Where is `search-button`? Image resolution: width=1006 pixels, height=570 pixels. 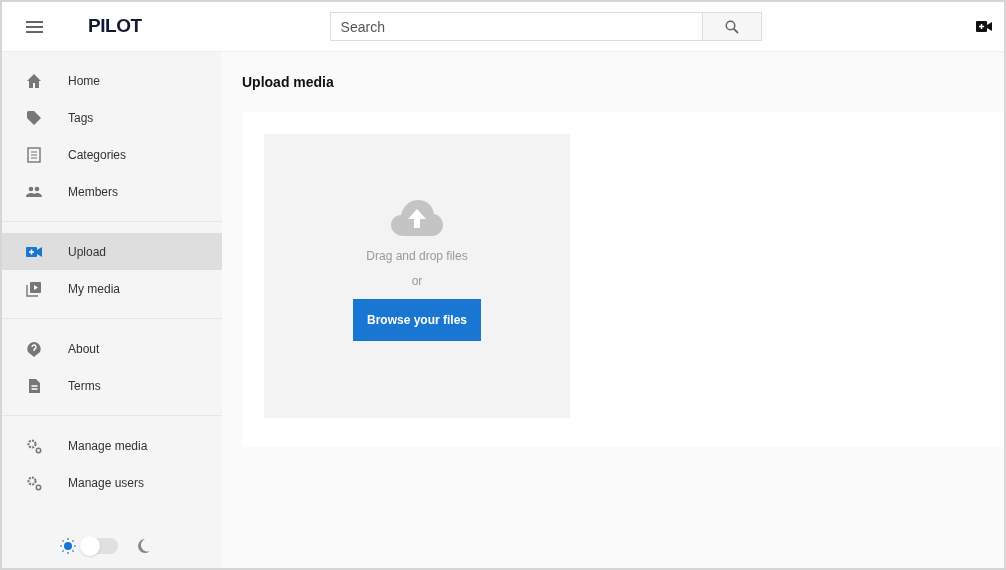
search-button is located at coordinates (732, 26).